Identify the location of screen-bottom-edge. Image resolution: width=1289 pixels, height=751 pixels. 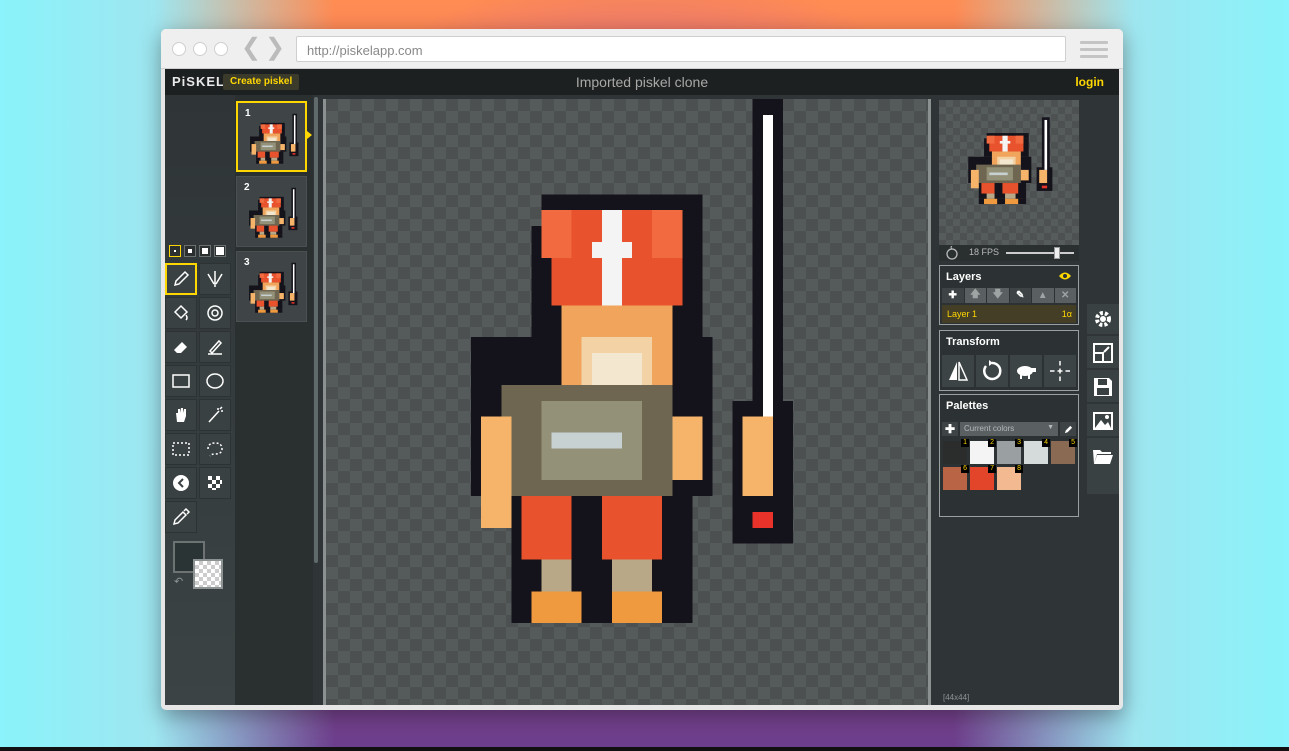
(644, 749).